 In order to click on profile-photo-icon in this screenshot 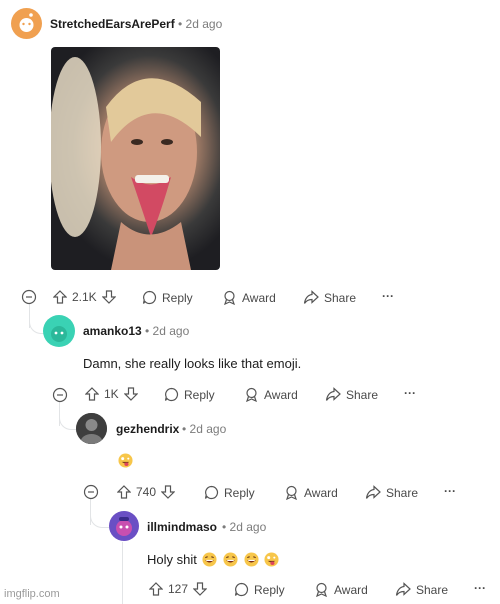, I will do `click(91, 428)`.